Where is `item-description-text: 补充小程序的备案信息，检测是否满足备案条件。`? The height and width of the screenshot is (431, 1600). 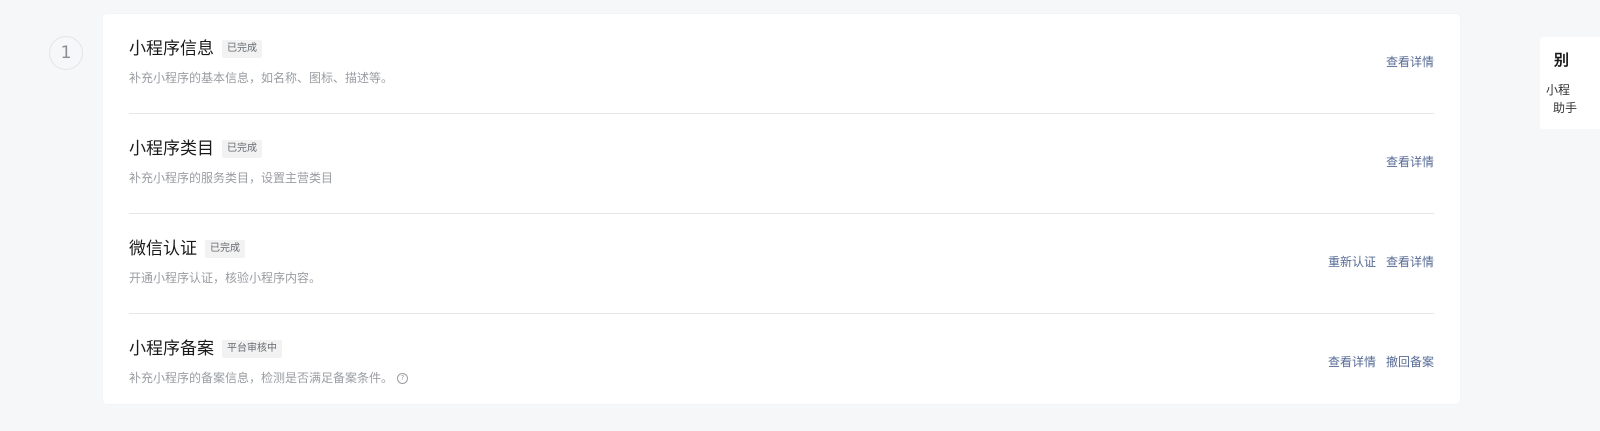 item-description-text: 补充小程序的备案信息，检测是否满足备案条件。 is located at coordinates (261, 378).